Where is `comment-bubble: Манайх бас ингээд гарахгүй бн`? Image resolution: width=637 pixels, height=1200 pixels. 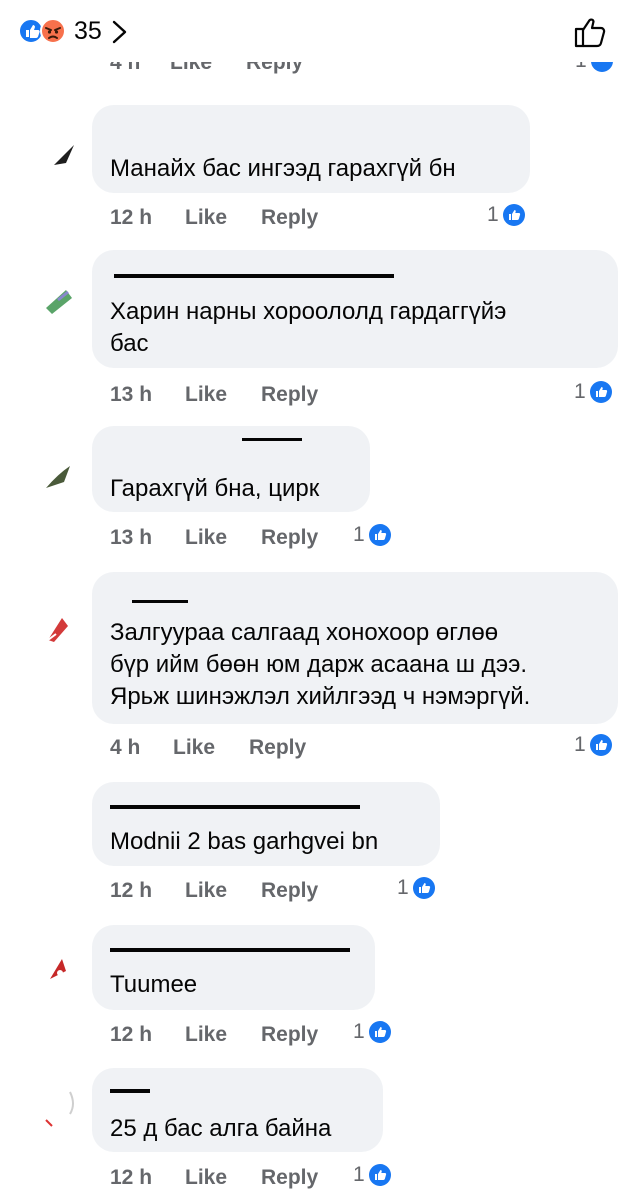
comment-bubble: Манайх бас ингээд гарахгүй бн is located at coordinates (311, 149).